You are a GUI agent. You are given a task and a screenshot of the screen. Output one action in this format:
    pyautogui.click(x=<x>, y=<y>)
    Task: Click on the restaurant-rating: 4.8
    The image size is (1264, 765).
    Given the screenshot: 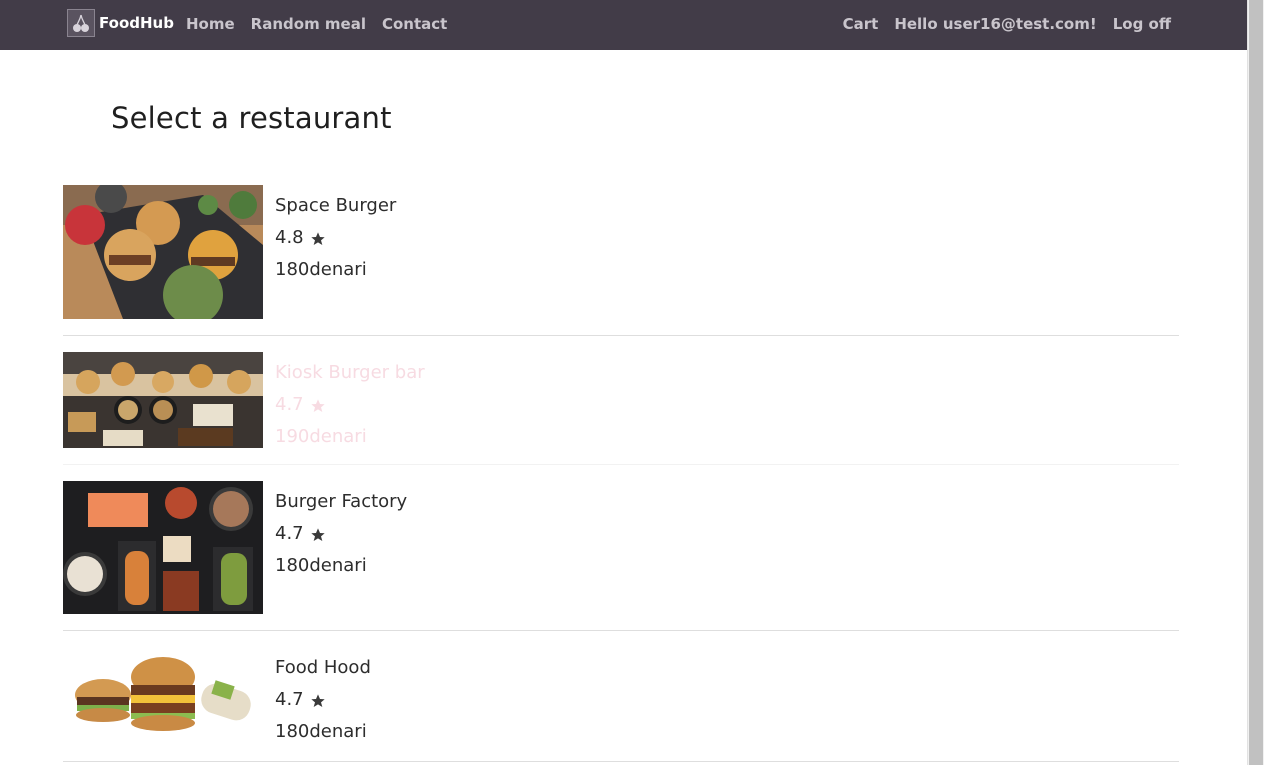 What is the action you would take?
    pyautogui.click(x=335, y=238)
    